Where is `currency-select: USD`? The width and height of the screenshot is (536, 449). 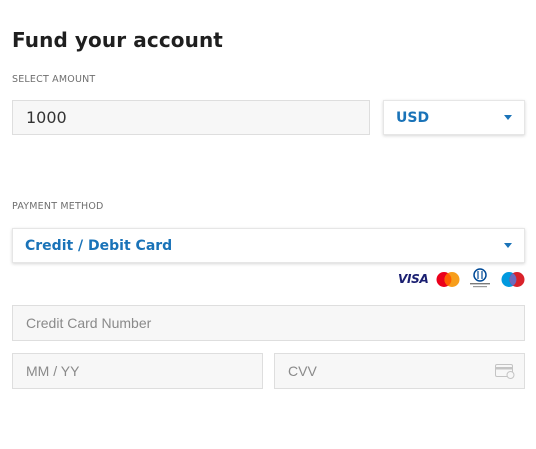 currency-select: USD is located at coordinates (454, 117).